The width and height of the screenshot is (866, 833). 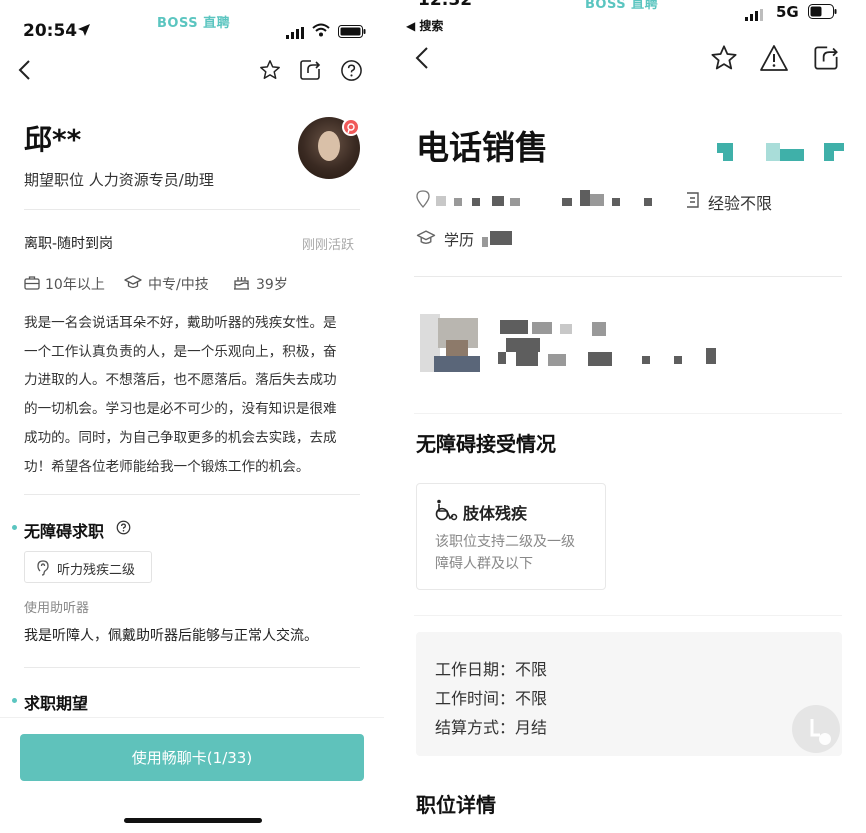 What do you see at coordinates (43, 570) in the screenshot?
I see `ear-icon` at bounding box center [43, 570].